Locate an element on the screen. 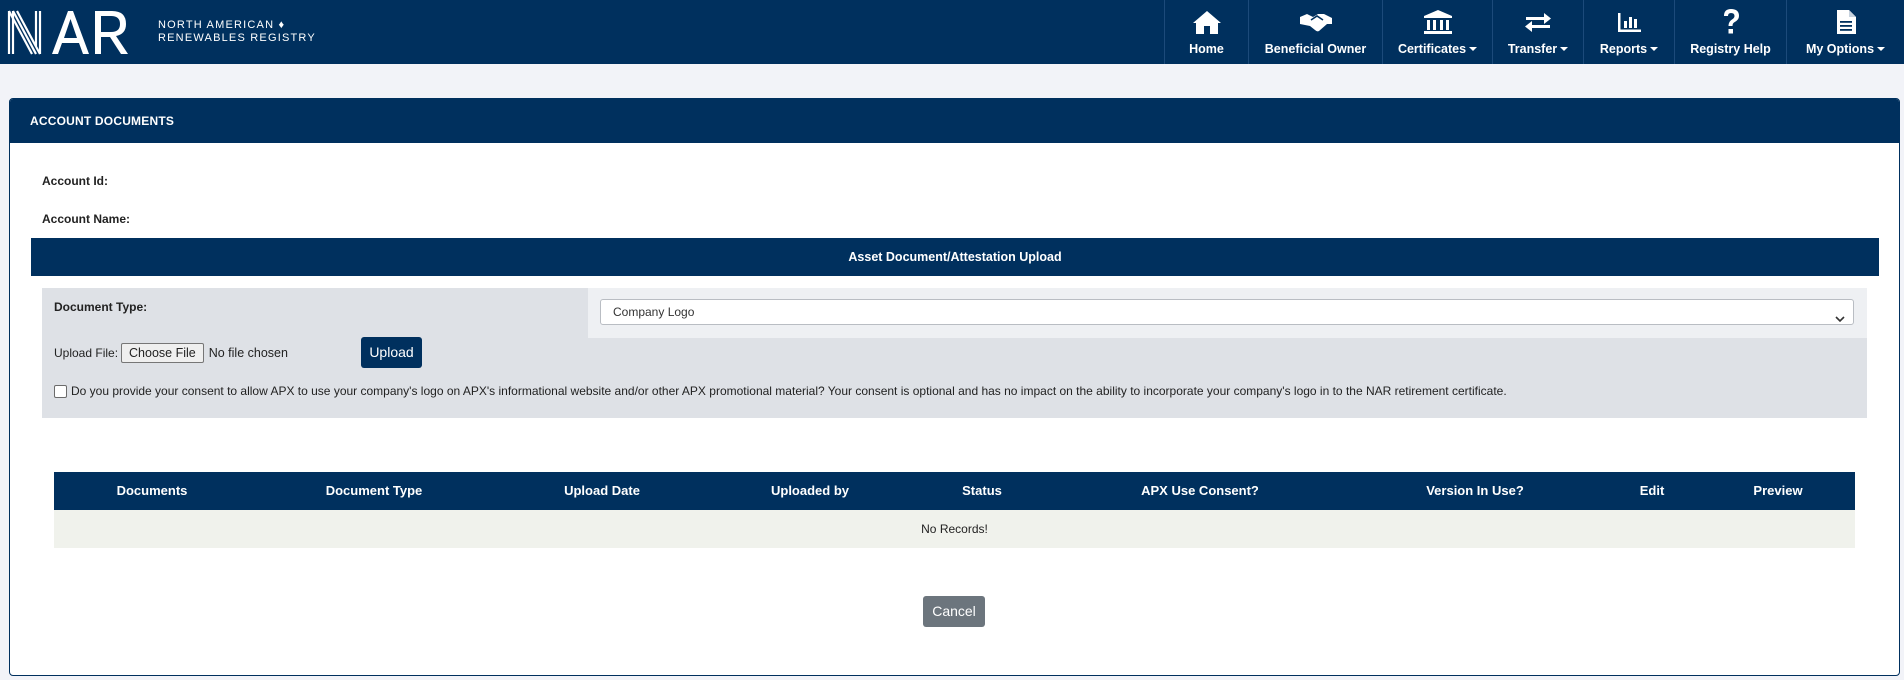 The height and width of the screenshot is (680, 1904). nav-my-options: My Options is located at coordinates (1845, 32).